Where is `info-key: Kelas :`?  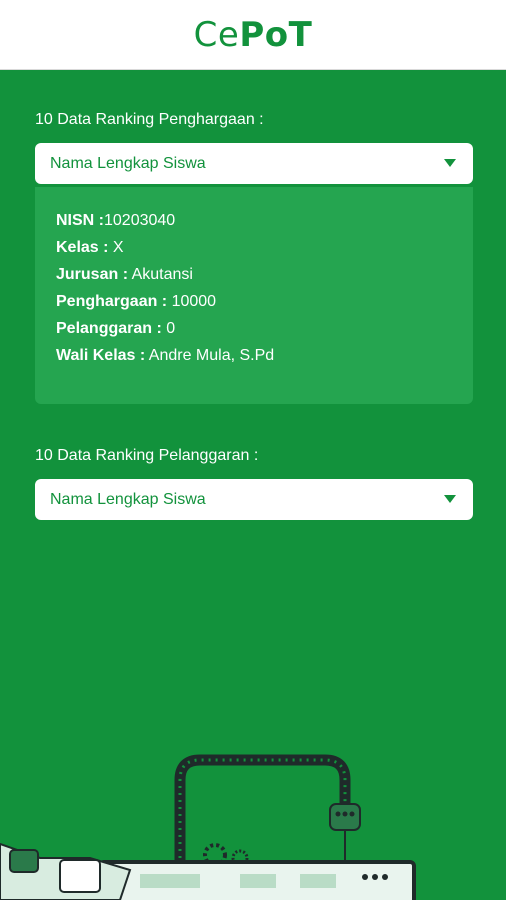 info-key: Kelas : is located at coordinates (82, 247).